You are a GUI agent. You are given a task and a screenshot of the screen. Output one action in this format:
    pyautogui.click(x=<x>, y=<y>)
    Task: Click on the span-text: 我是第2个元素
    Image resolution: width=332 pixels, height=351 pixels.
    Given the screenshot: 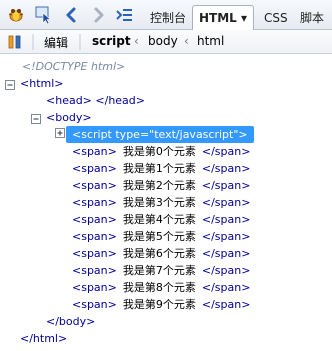 What is the action you would take?
    pyautogui.click(x=159, y=185)
    